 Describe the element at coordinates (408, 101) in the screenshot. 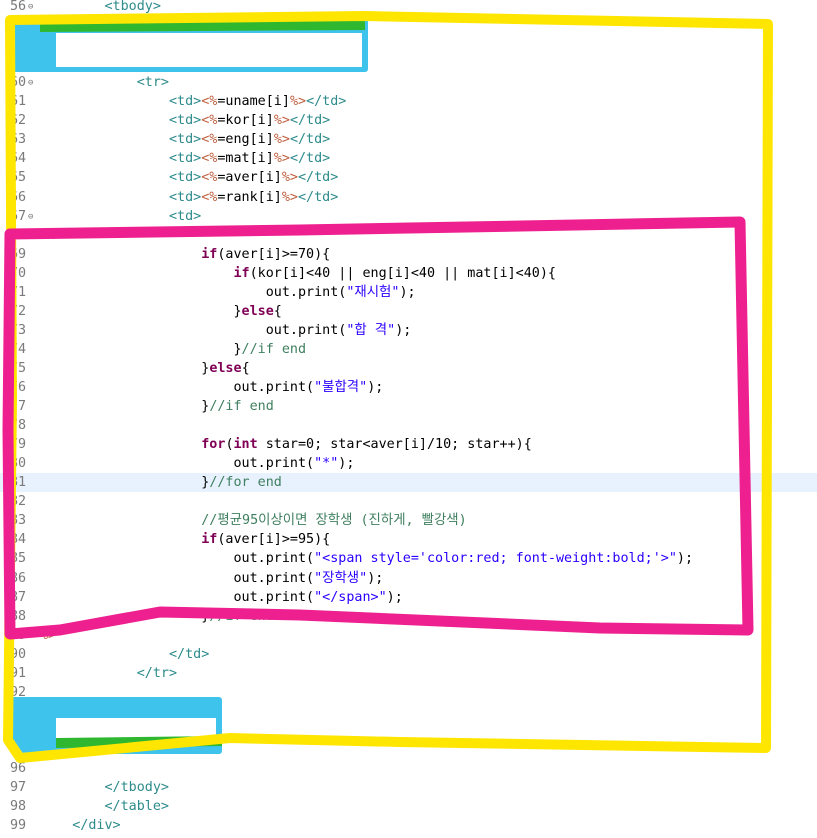

I see `code-line: 61 <td><%=uname[i]%></td>` at that location.